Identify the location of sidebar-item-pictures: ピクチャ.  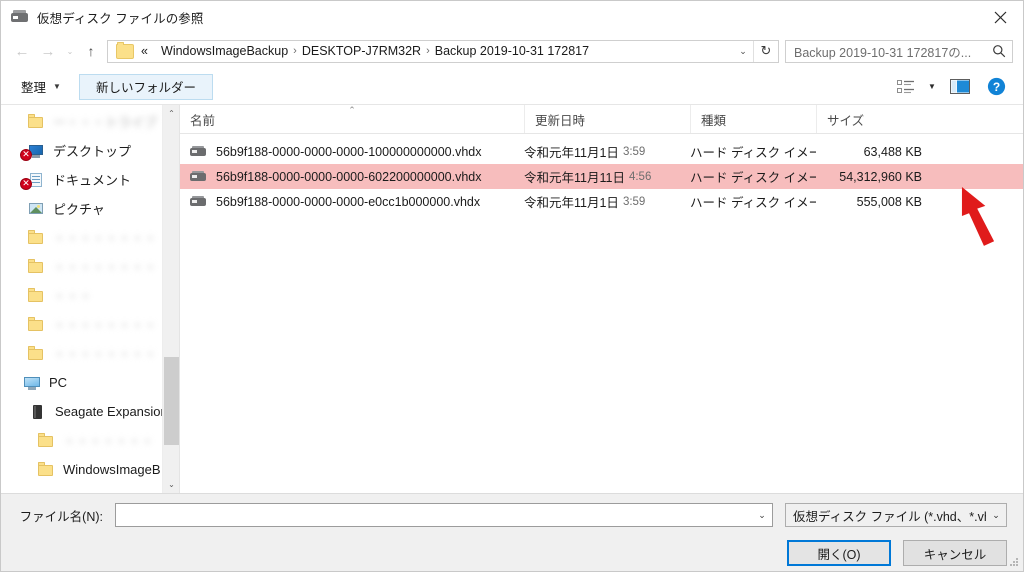
(81, 208).